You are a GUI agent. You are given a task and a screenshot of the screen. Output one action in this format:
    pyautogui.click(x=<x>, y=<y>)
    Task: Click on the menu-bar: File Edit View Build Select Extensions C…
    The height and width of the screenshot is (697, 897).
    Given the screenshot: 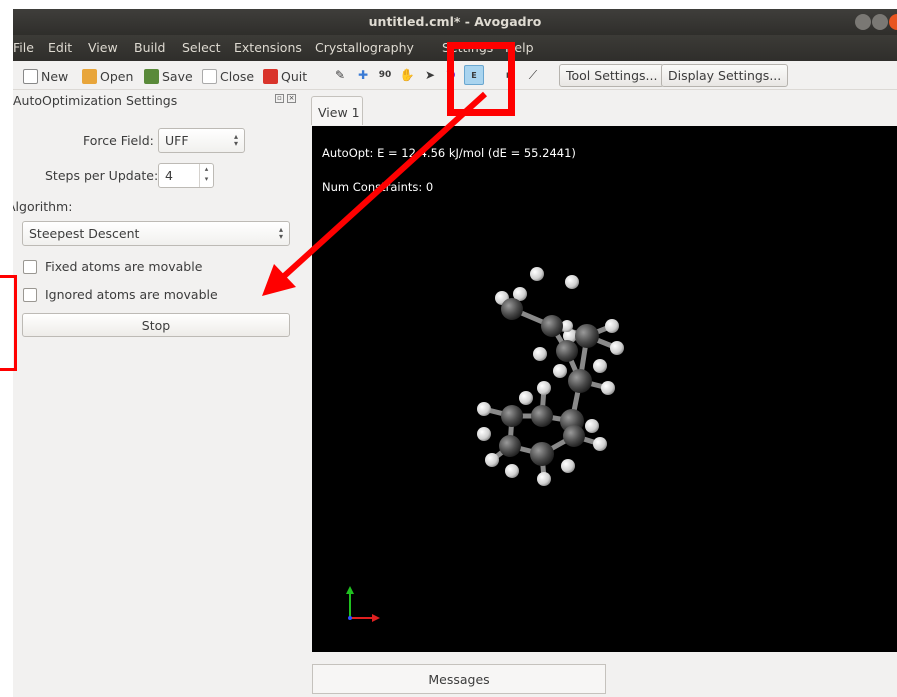 What is the action you would take?
    pyautogui.click(x=455, y=48)
    